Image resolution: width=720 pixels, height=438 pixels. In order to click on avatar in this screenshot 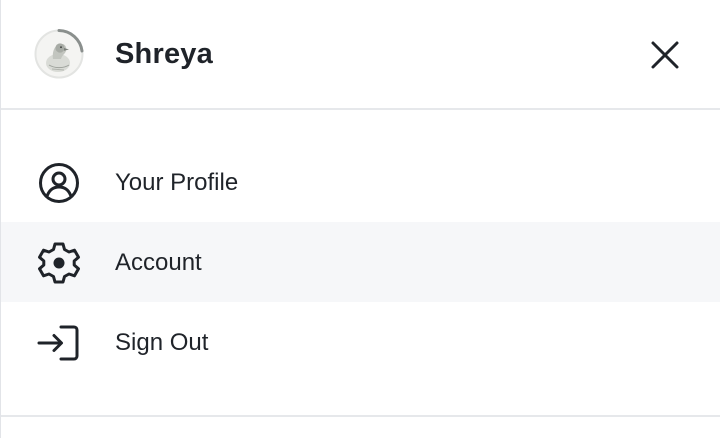, I will do `click(59, 54)`.